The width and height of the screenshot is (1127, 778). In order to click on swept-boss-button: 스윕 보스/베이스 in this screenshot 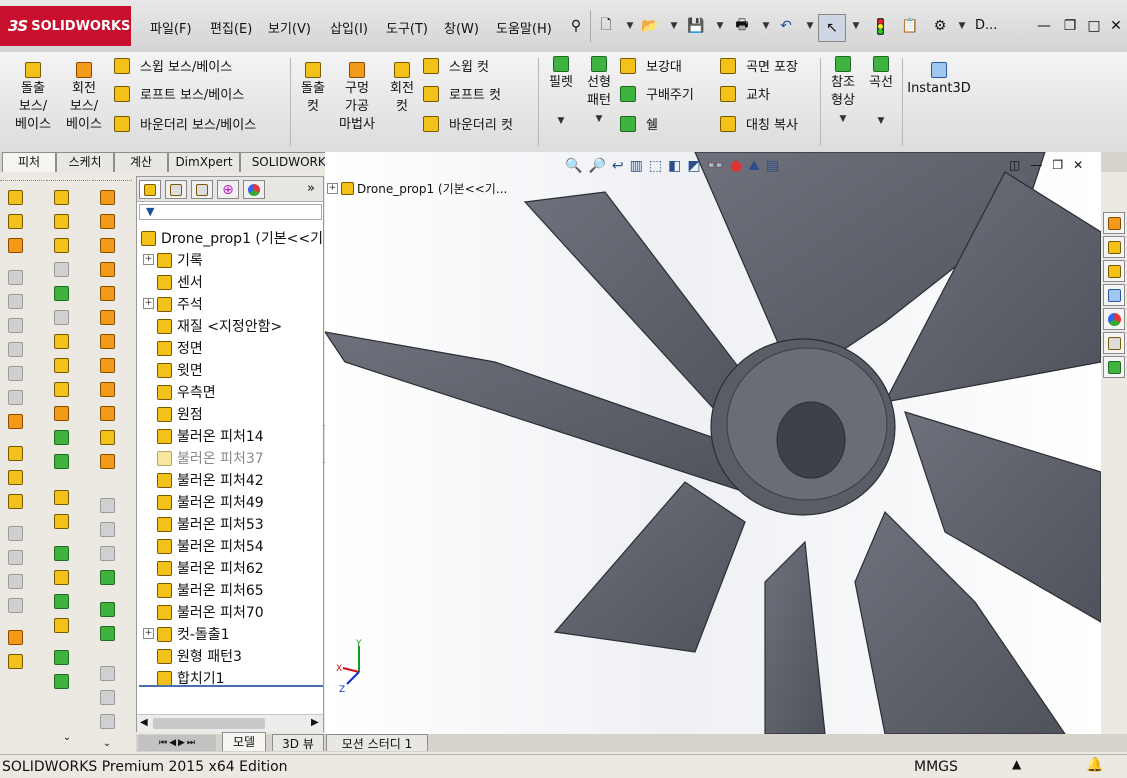, I will do `click(173, 65)`.